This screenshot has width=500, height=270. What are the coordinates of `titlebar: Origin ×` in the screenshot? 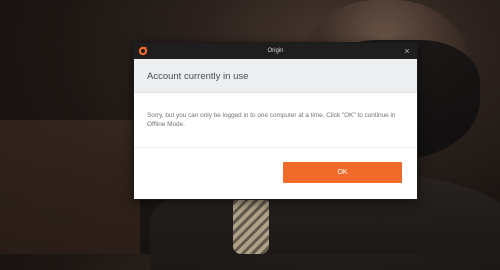 It's located at (275, 51).